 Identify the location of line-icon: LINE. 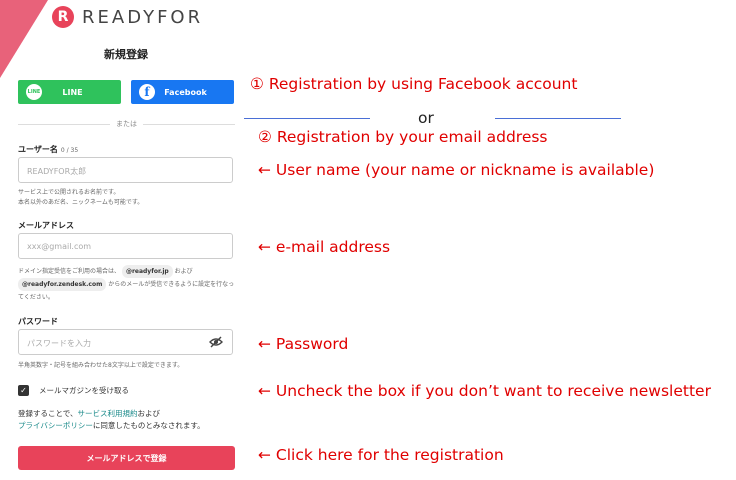
(34, 92).